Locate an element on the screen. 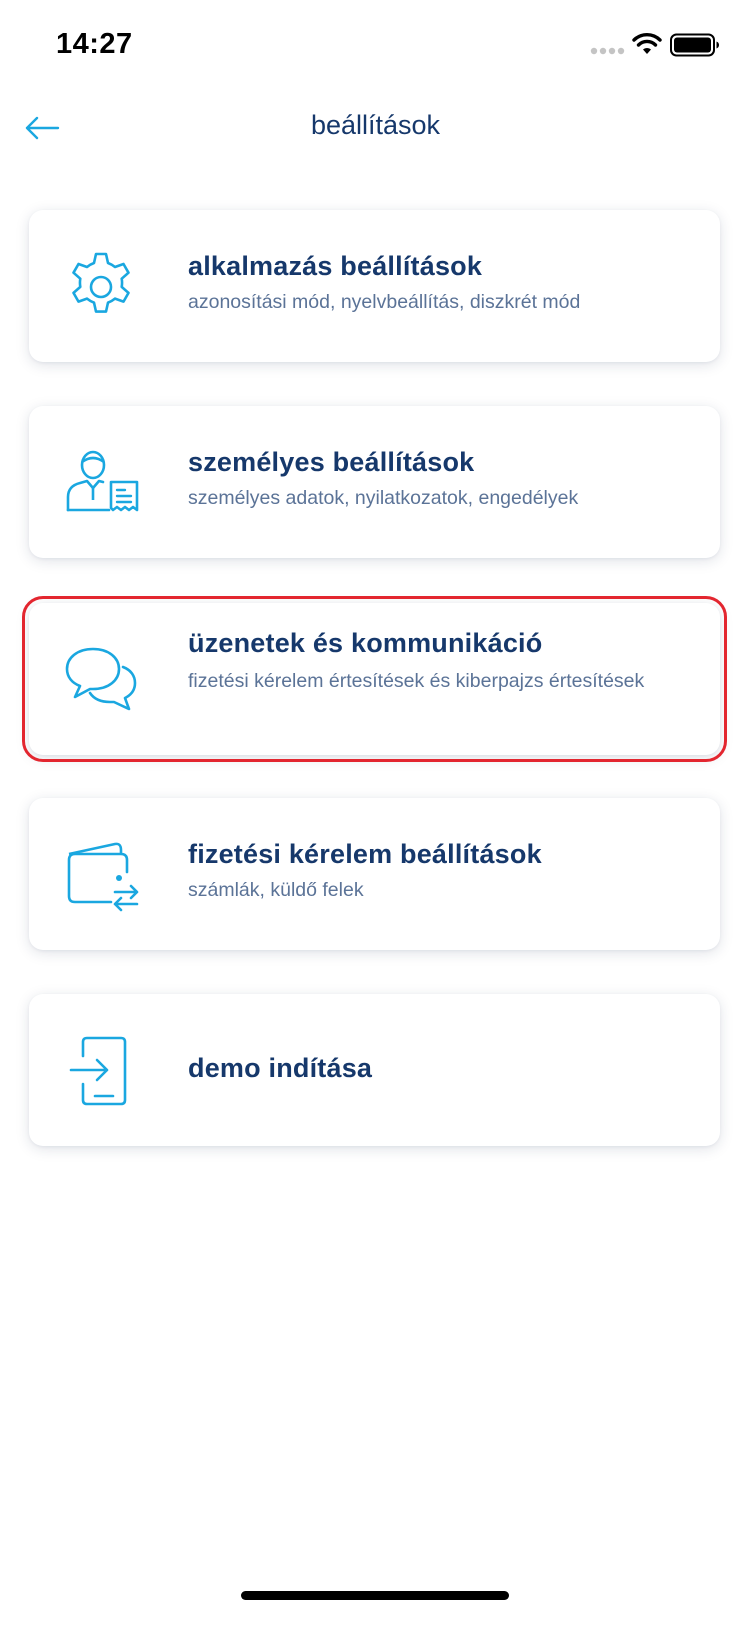 This screenshot has height=1625, width=751. card-subtitle: számlák, küldő felek is located at coordinates (276, 890).